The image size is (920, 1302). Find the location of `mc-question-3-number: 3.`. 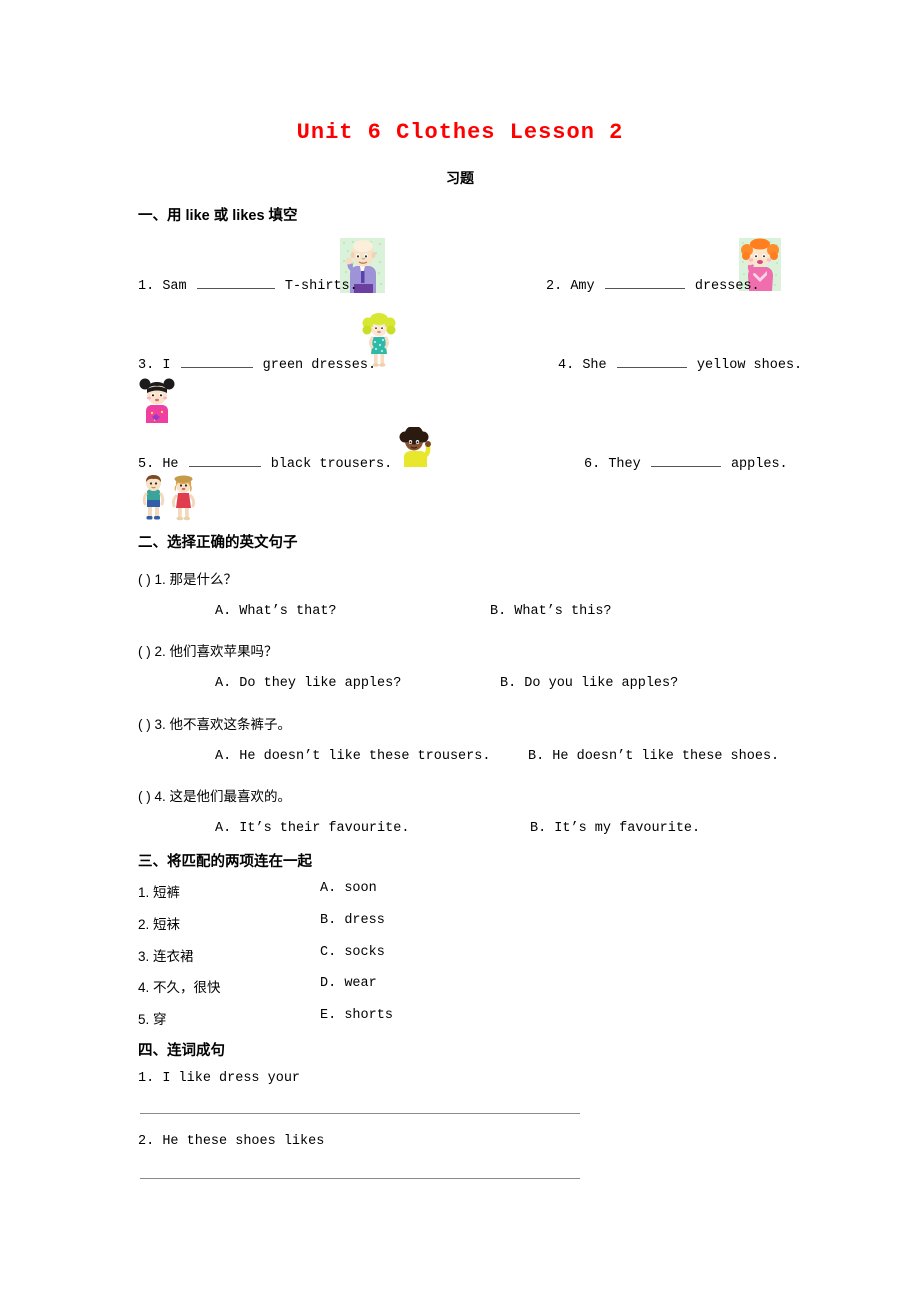

mc-question-3-number: 3. is located at coordinates (160, 724).